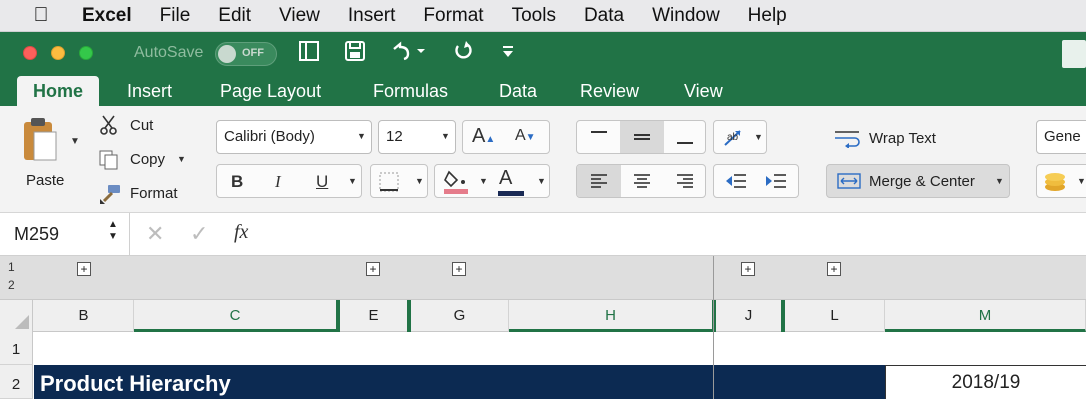 The image size is (1086, 399). I want to click on number-format-value: Gene, so click(1062, 136).